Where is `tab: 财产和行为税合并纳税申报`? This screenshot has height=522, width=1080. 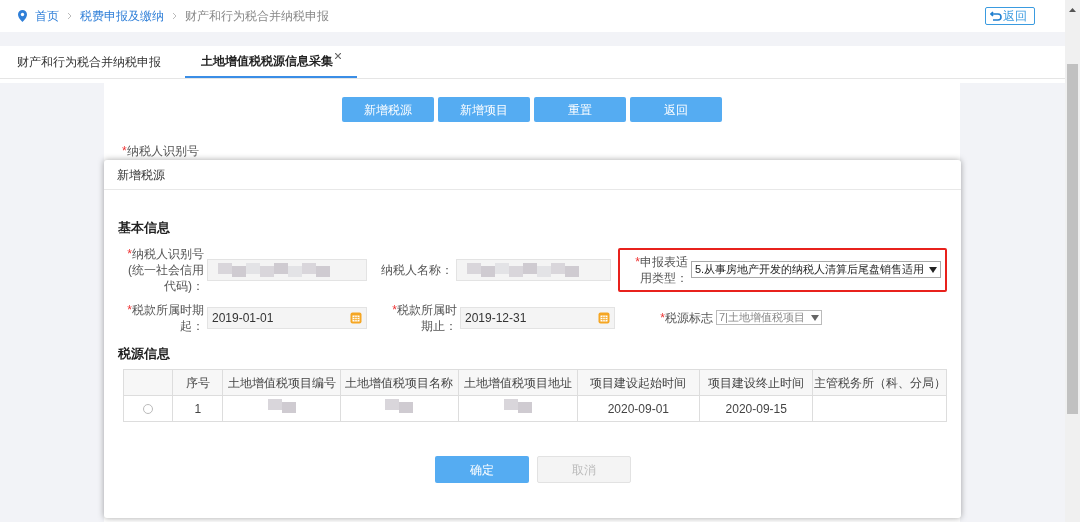
tab: 财产和行为税合并纳税申报 is located at coordinates (92, 61).